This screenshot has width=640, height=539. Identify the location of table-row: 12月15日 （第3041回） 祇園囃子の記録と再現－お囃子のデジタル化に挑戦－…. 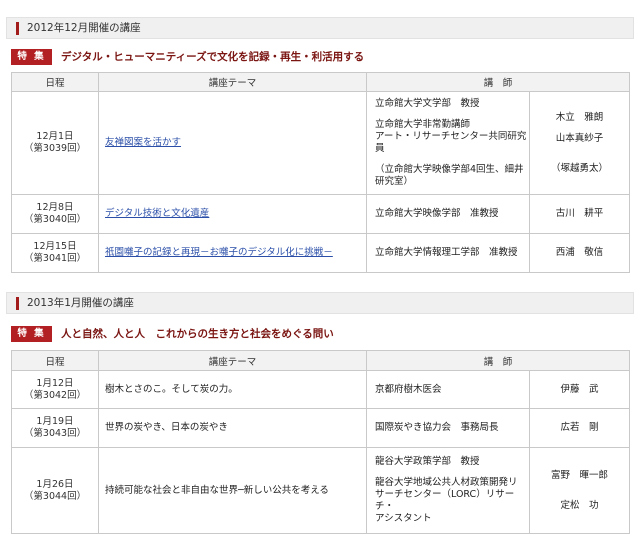
(321, 253).